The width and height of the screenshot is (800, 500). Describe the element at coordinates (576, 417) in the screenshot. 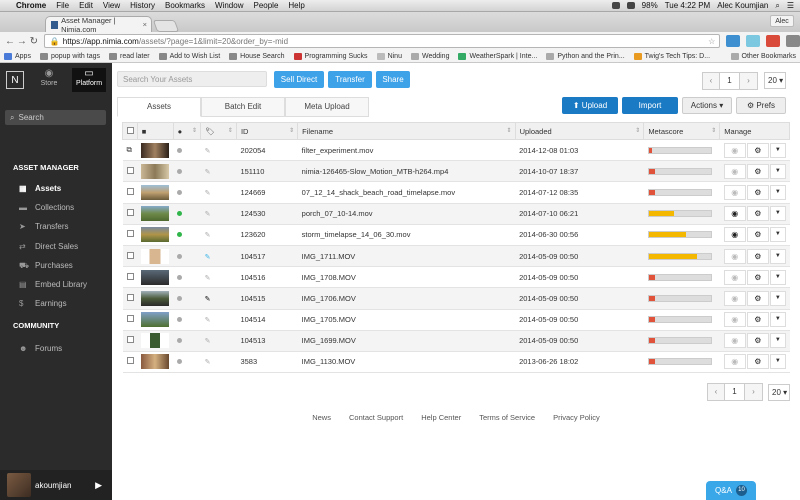

I see `footer-link-privacy-policy: Privacy Policy` at that location.